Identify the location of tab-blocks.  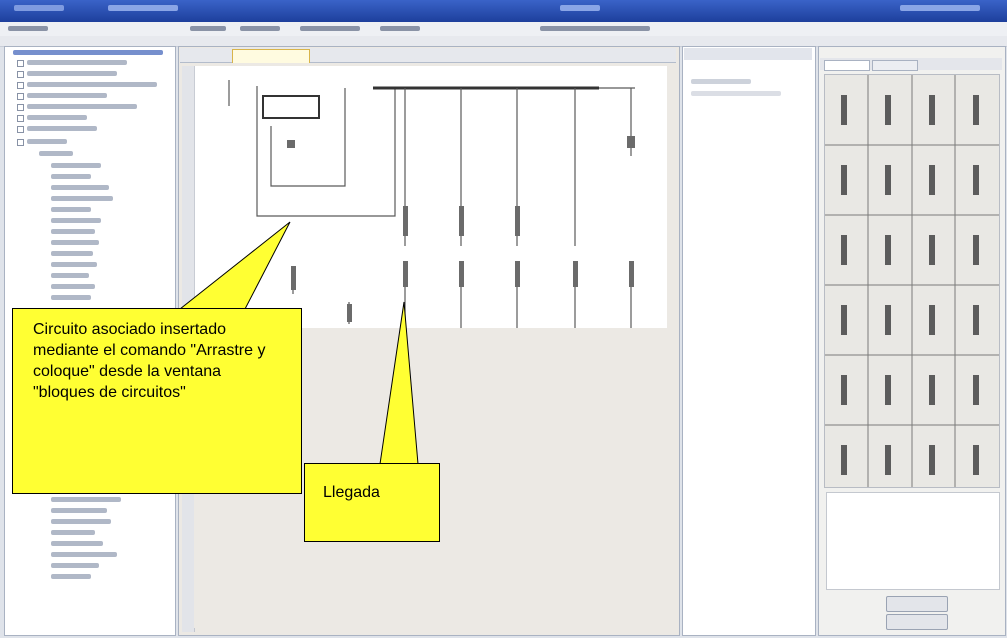
(847, 65).